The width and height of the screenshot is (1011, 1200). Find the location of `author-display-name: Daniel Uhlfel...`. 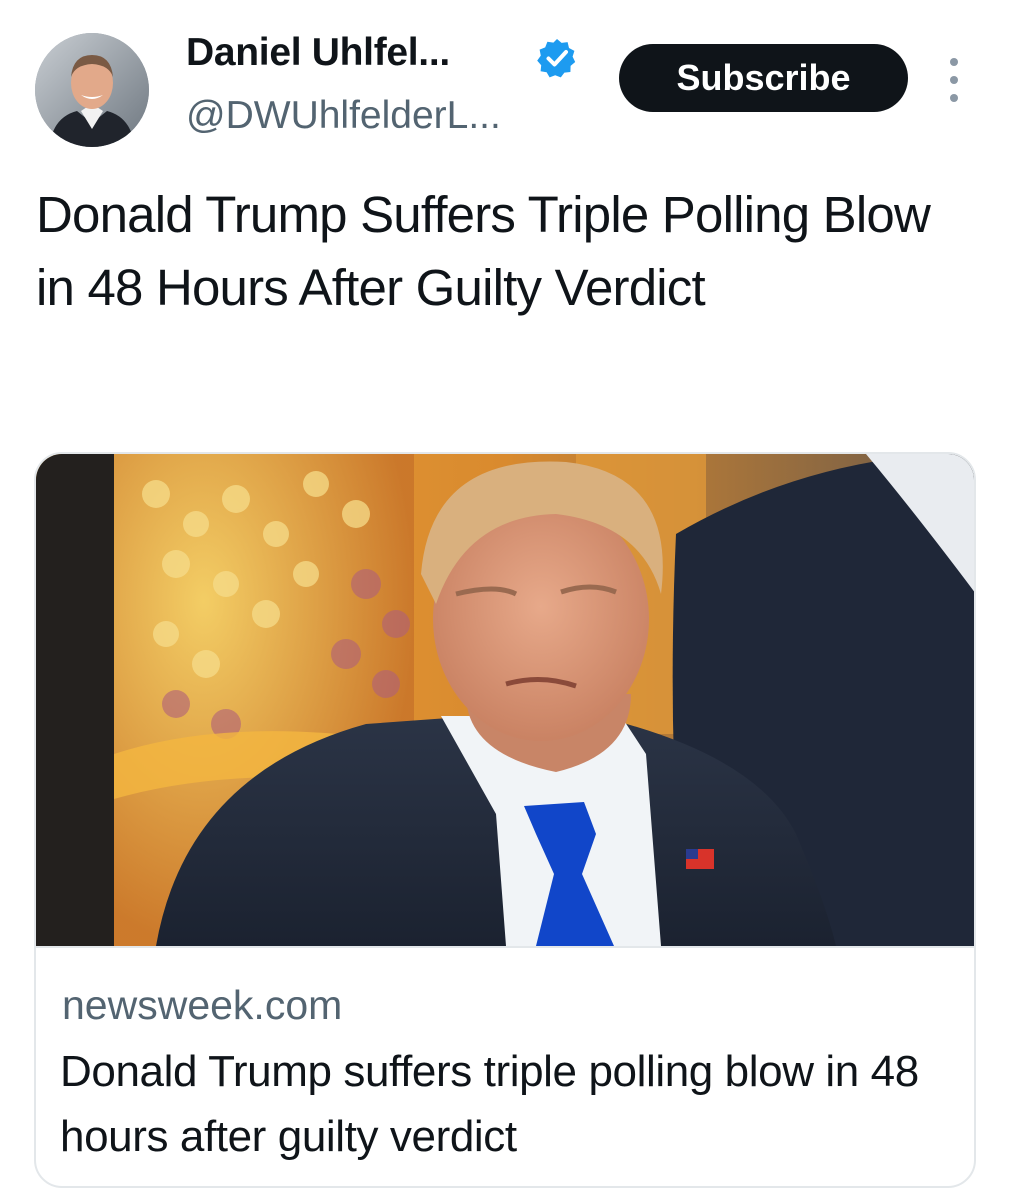

author-display-name: Daniel Uhlfel... is located at coordinates (318, 53).